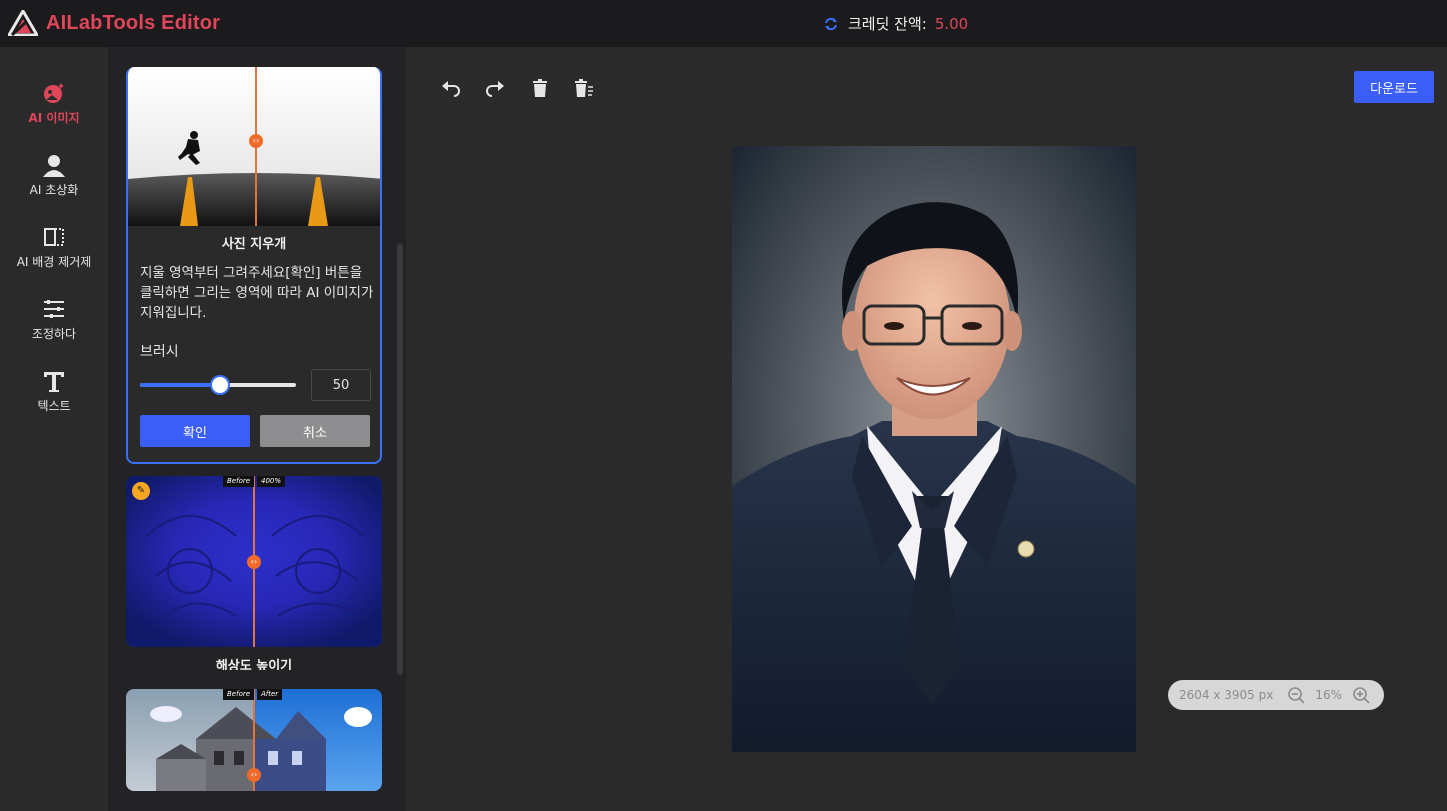  I want to click on after-tag: After, so click(270, 694).